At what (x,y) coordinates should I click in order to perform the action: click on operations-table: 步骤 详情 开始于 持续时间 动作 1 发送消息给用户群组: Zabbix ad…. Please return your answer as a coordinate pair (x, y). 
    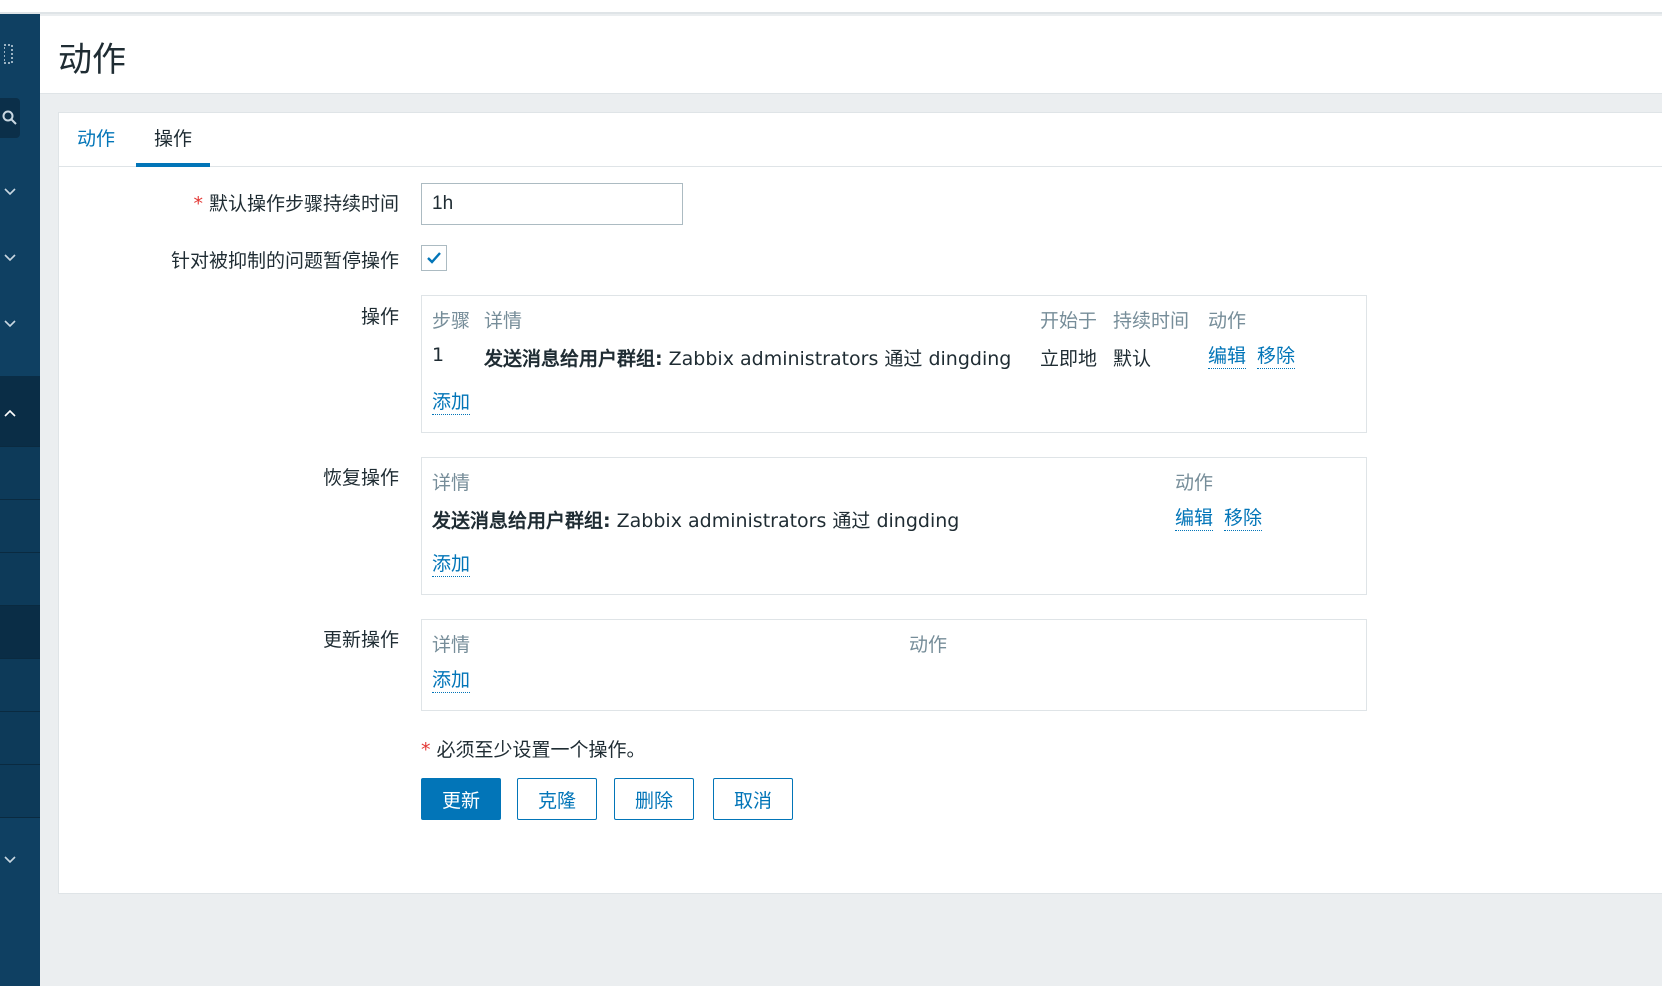
    Looking at the image, I should click on (894, 364).